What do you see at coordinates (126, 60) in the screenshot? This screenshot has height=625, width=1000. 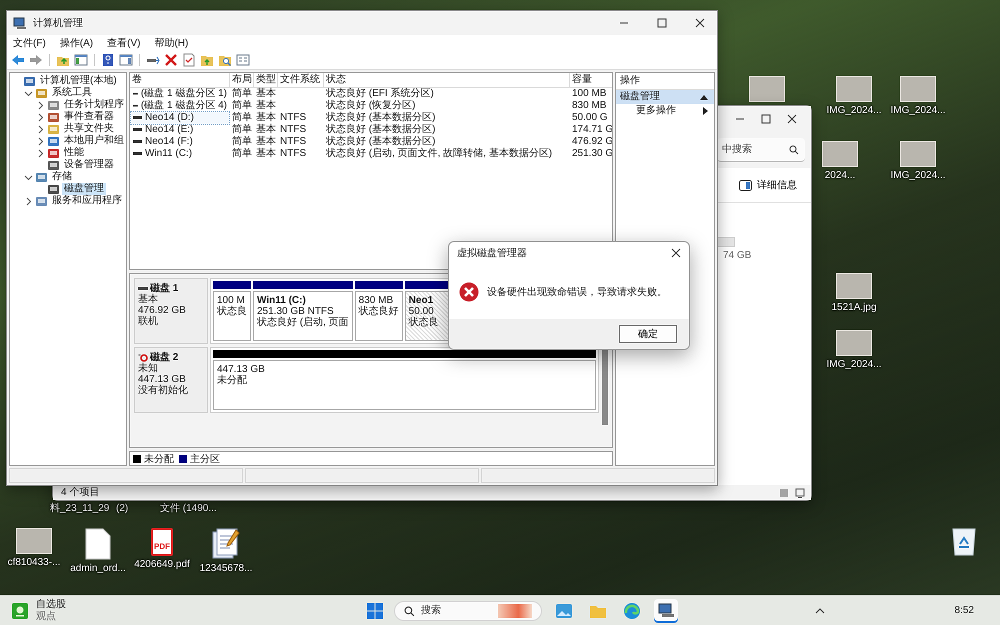 I see `action-pane-icon` at bounding box center [126, 60].